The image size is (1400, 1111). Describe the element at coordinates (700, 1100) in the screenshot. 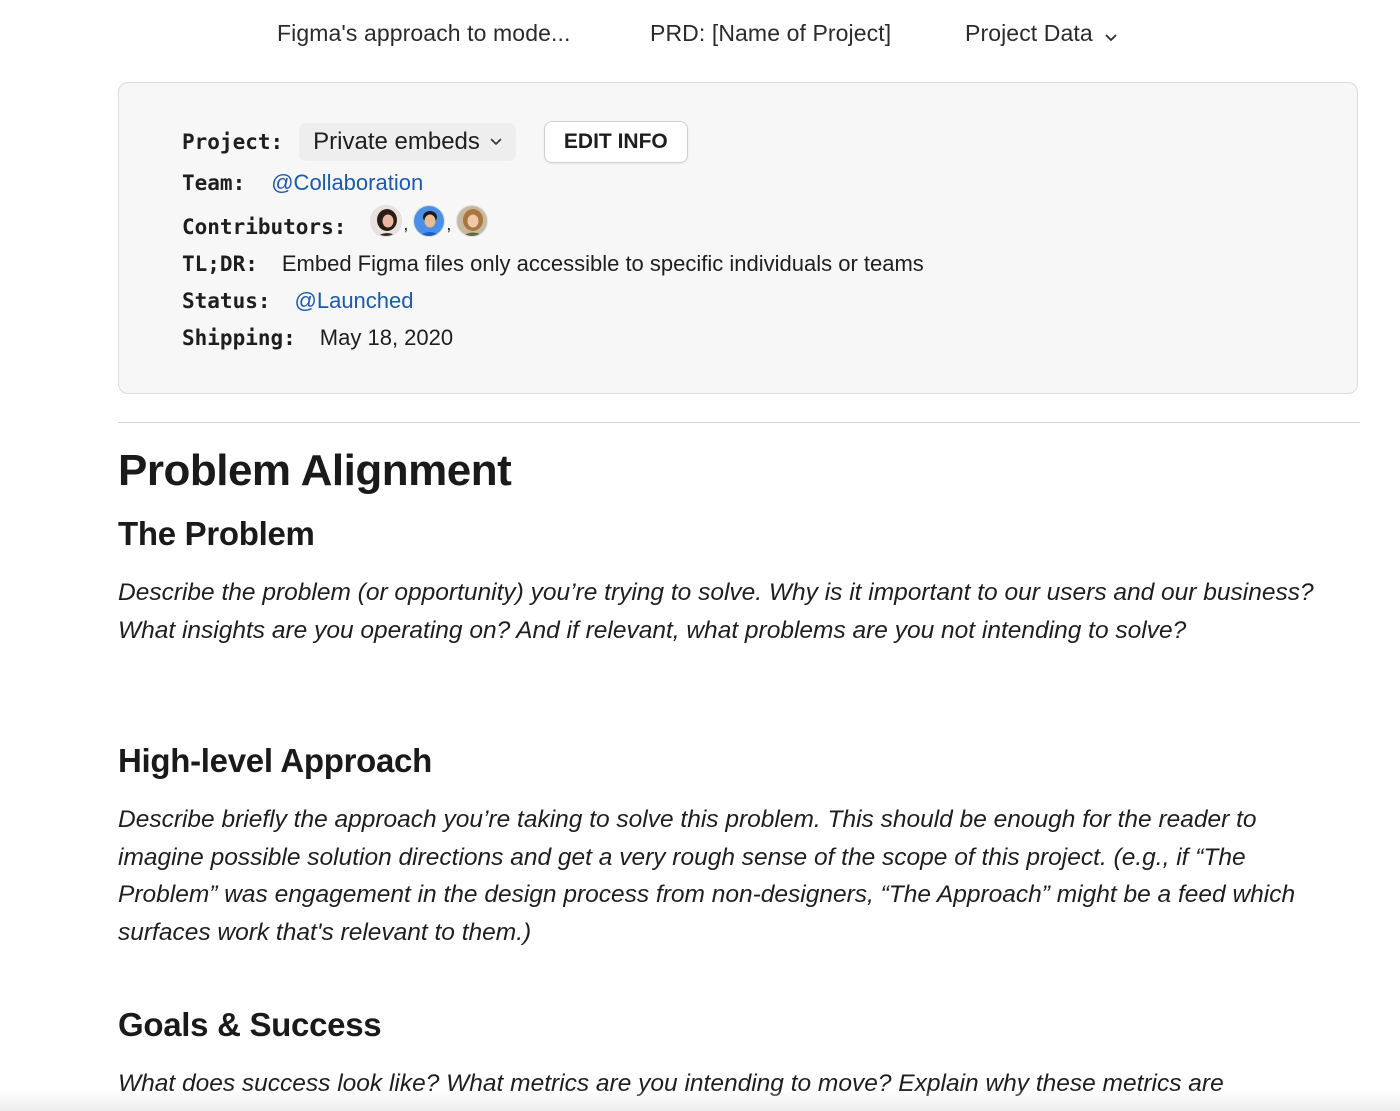

I see `bottom-fade` at that location.